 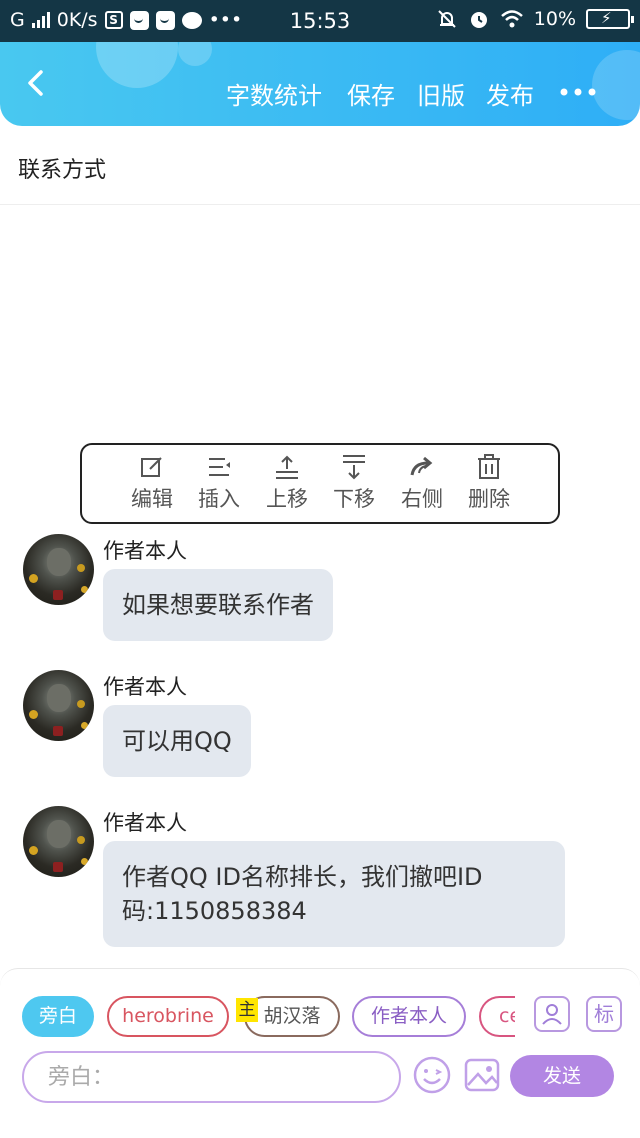 I want to click on move-down-button: 下移, so click(x=354, y=483).